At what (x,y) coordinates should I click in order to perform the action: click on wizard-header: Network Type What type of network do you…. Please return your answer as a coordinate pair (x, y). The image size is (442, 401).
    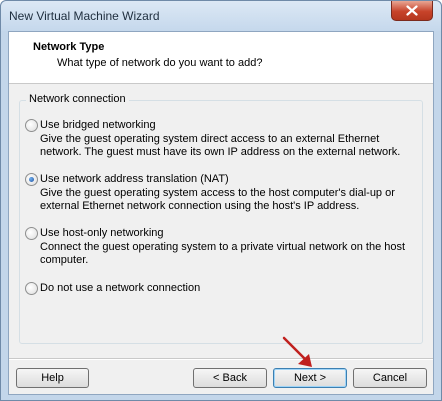
    Looking at the image, I should click on (221, 58).